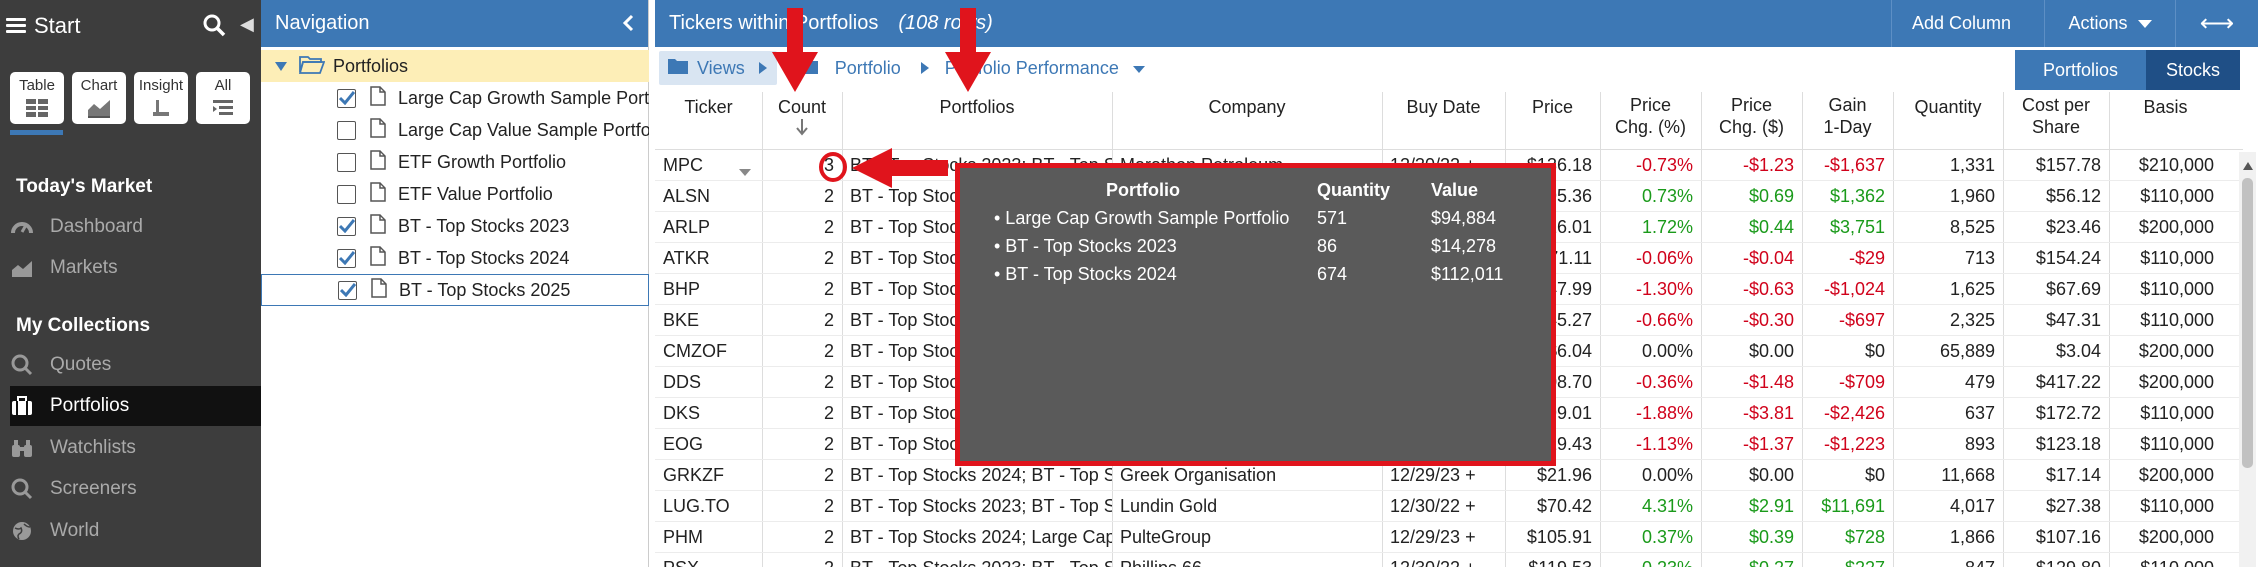 This screenshot has width=2258, height=567. Describe the element at coordinates (2056, 560) in the screenshot. I see `cell-cps: $129.80` at that location.